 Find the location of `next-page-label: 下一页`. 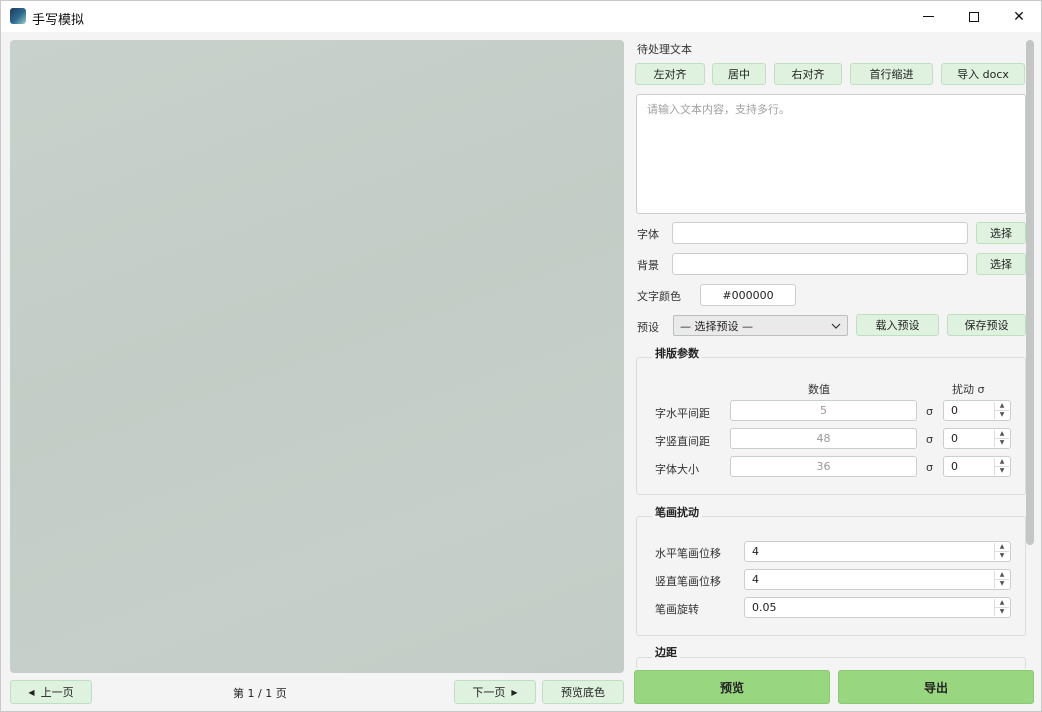

next-page-label: 下一页 is located at coordinates (489, 692).